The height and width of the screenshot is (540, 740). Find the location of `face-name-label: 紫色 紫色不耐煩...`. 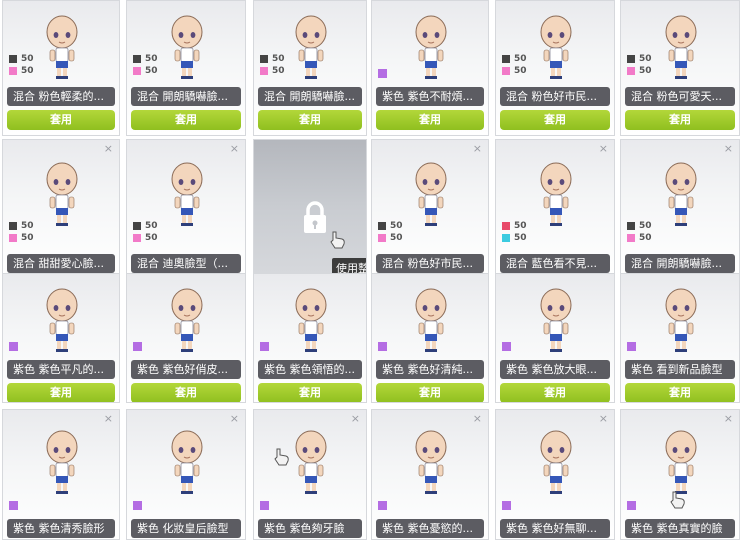

face-name-label: 紫色 紫色不耐煩... is located at coordinates (430, 96).